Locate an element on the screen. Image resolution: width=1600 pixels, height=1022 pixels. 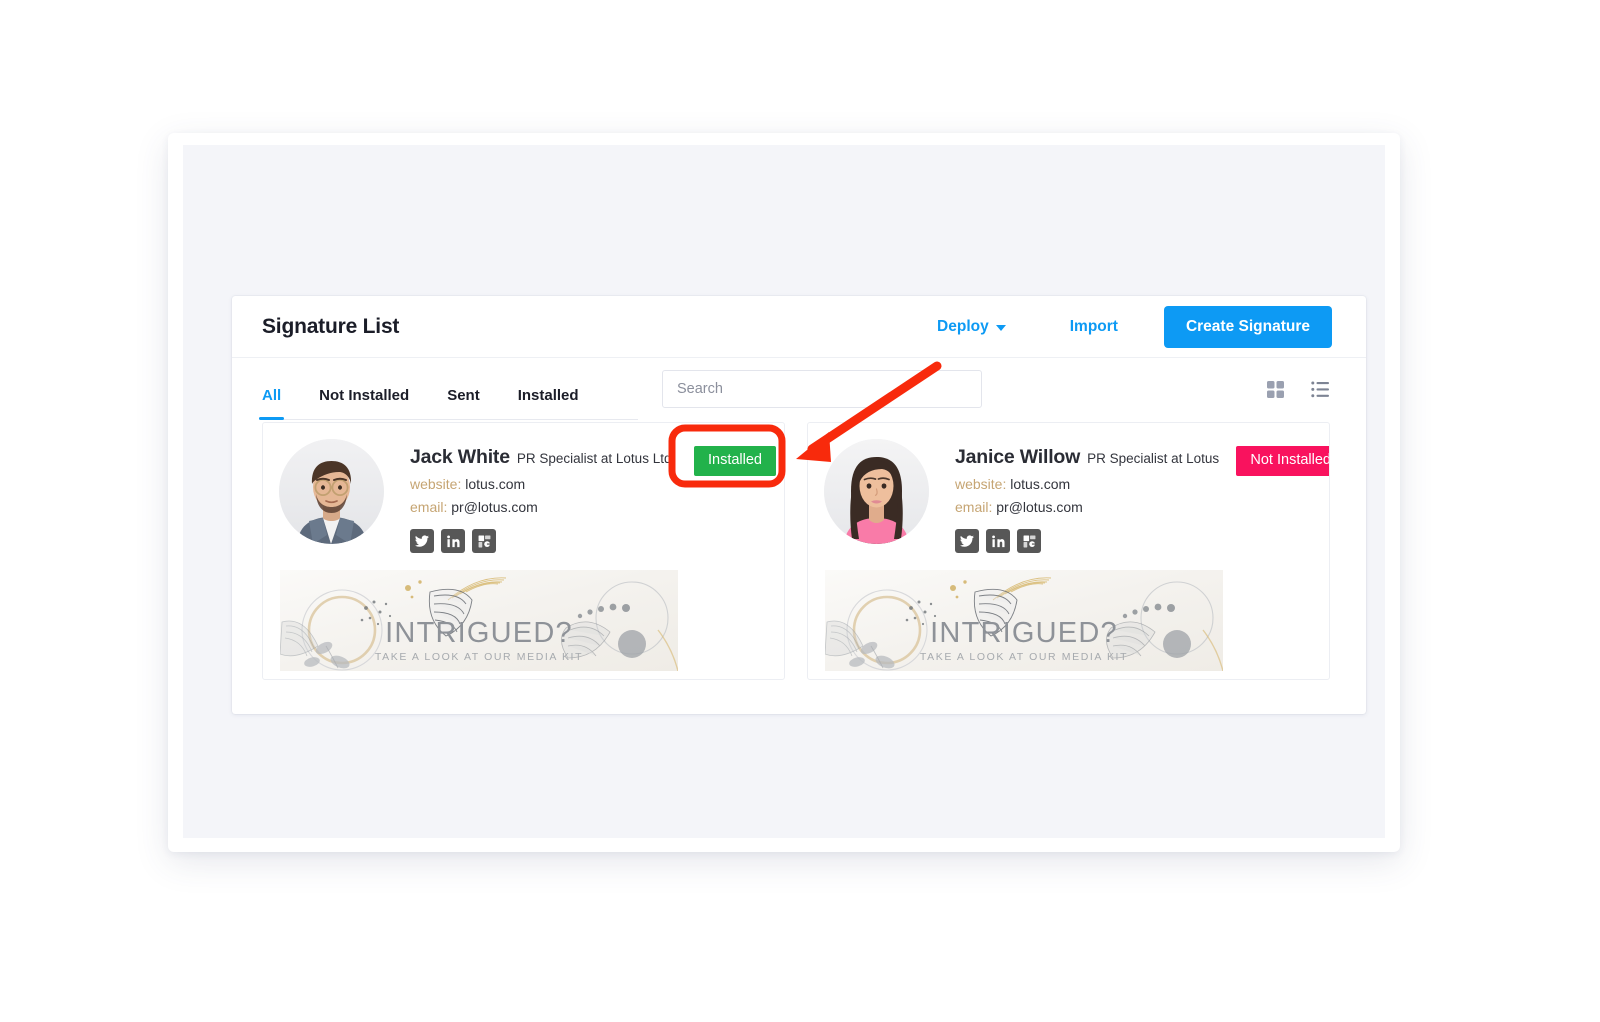
signature-role: PR Specialist at Lotus Ltd. is located at coordinates (596, 458).